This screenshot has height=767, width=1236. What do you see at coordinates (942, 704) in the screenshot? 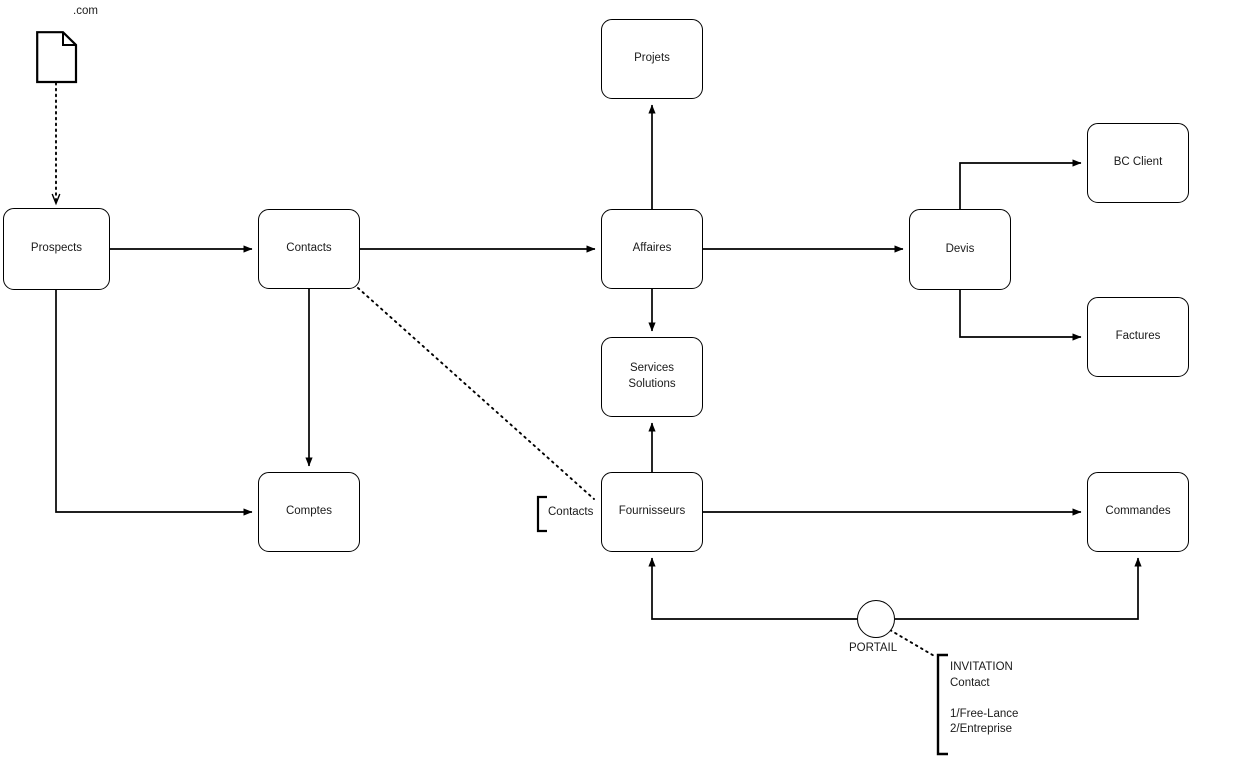
I see `bracket-invitation-note` at bounding box center [942, 704].